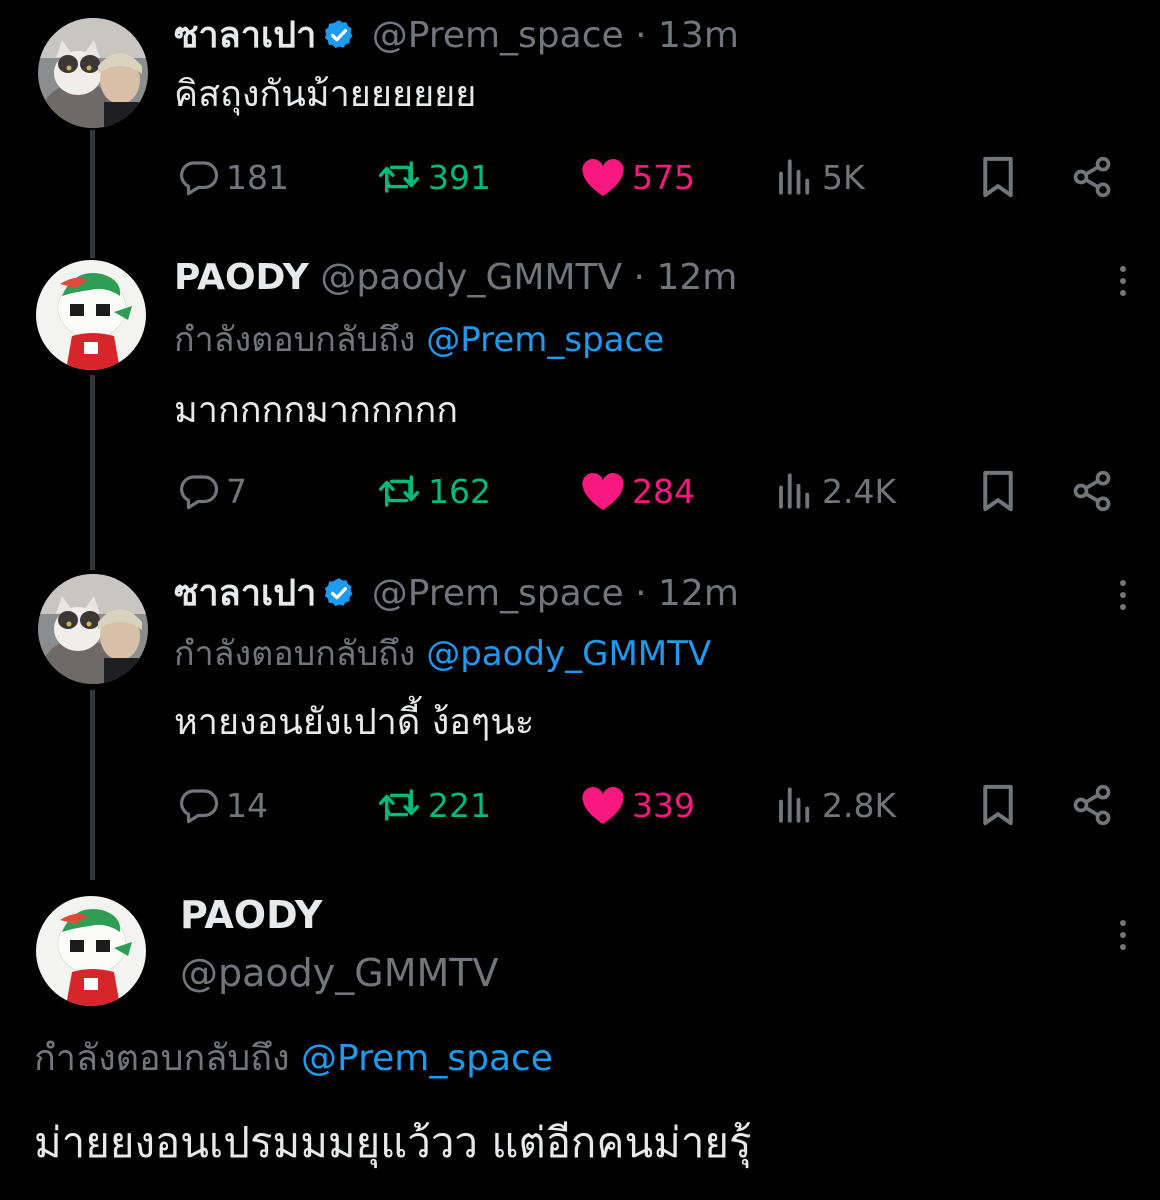  I want to click on like-button: 284, so click(637, 491).